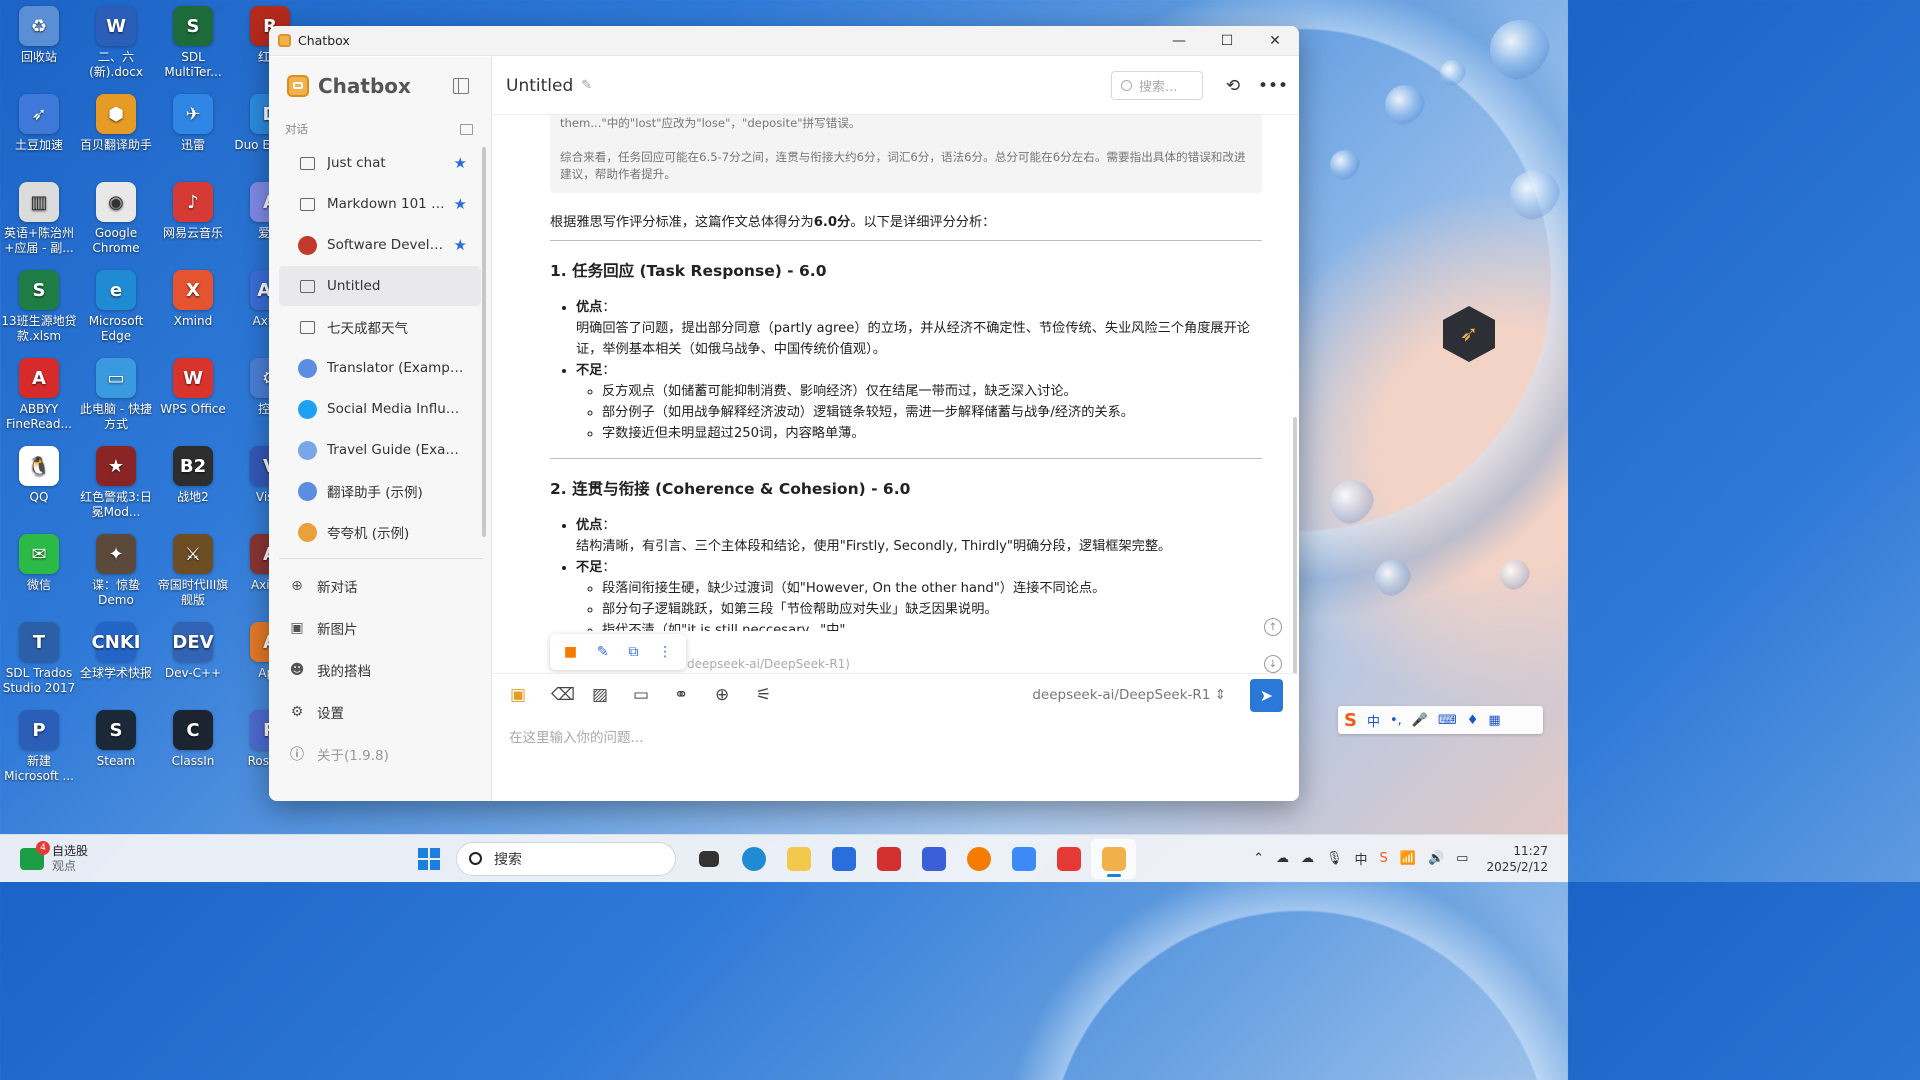 The image size is (1920, 1080). What do you see at coordinates (380, 450) in the screenshot?
I see `conversation-item: Travel Guide (Example)` at bounding box center [380, 450].